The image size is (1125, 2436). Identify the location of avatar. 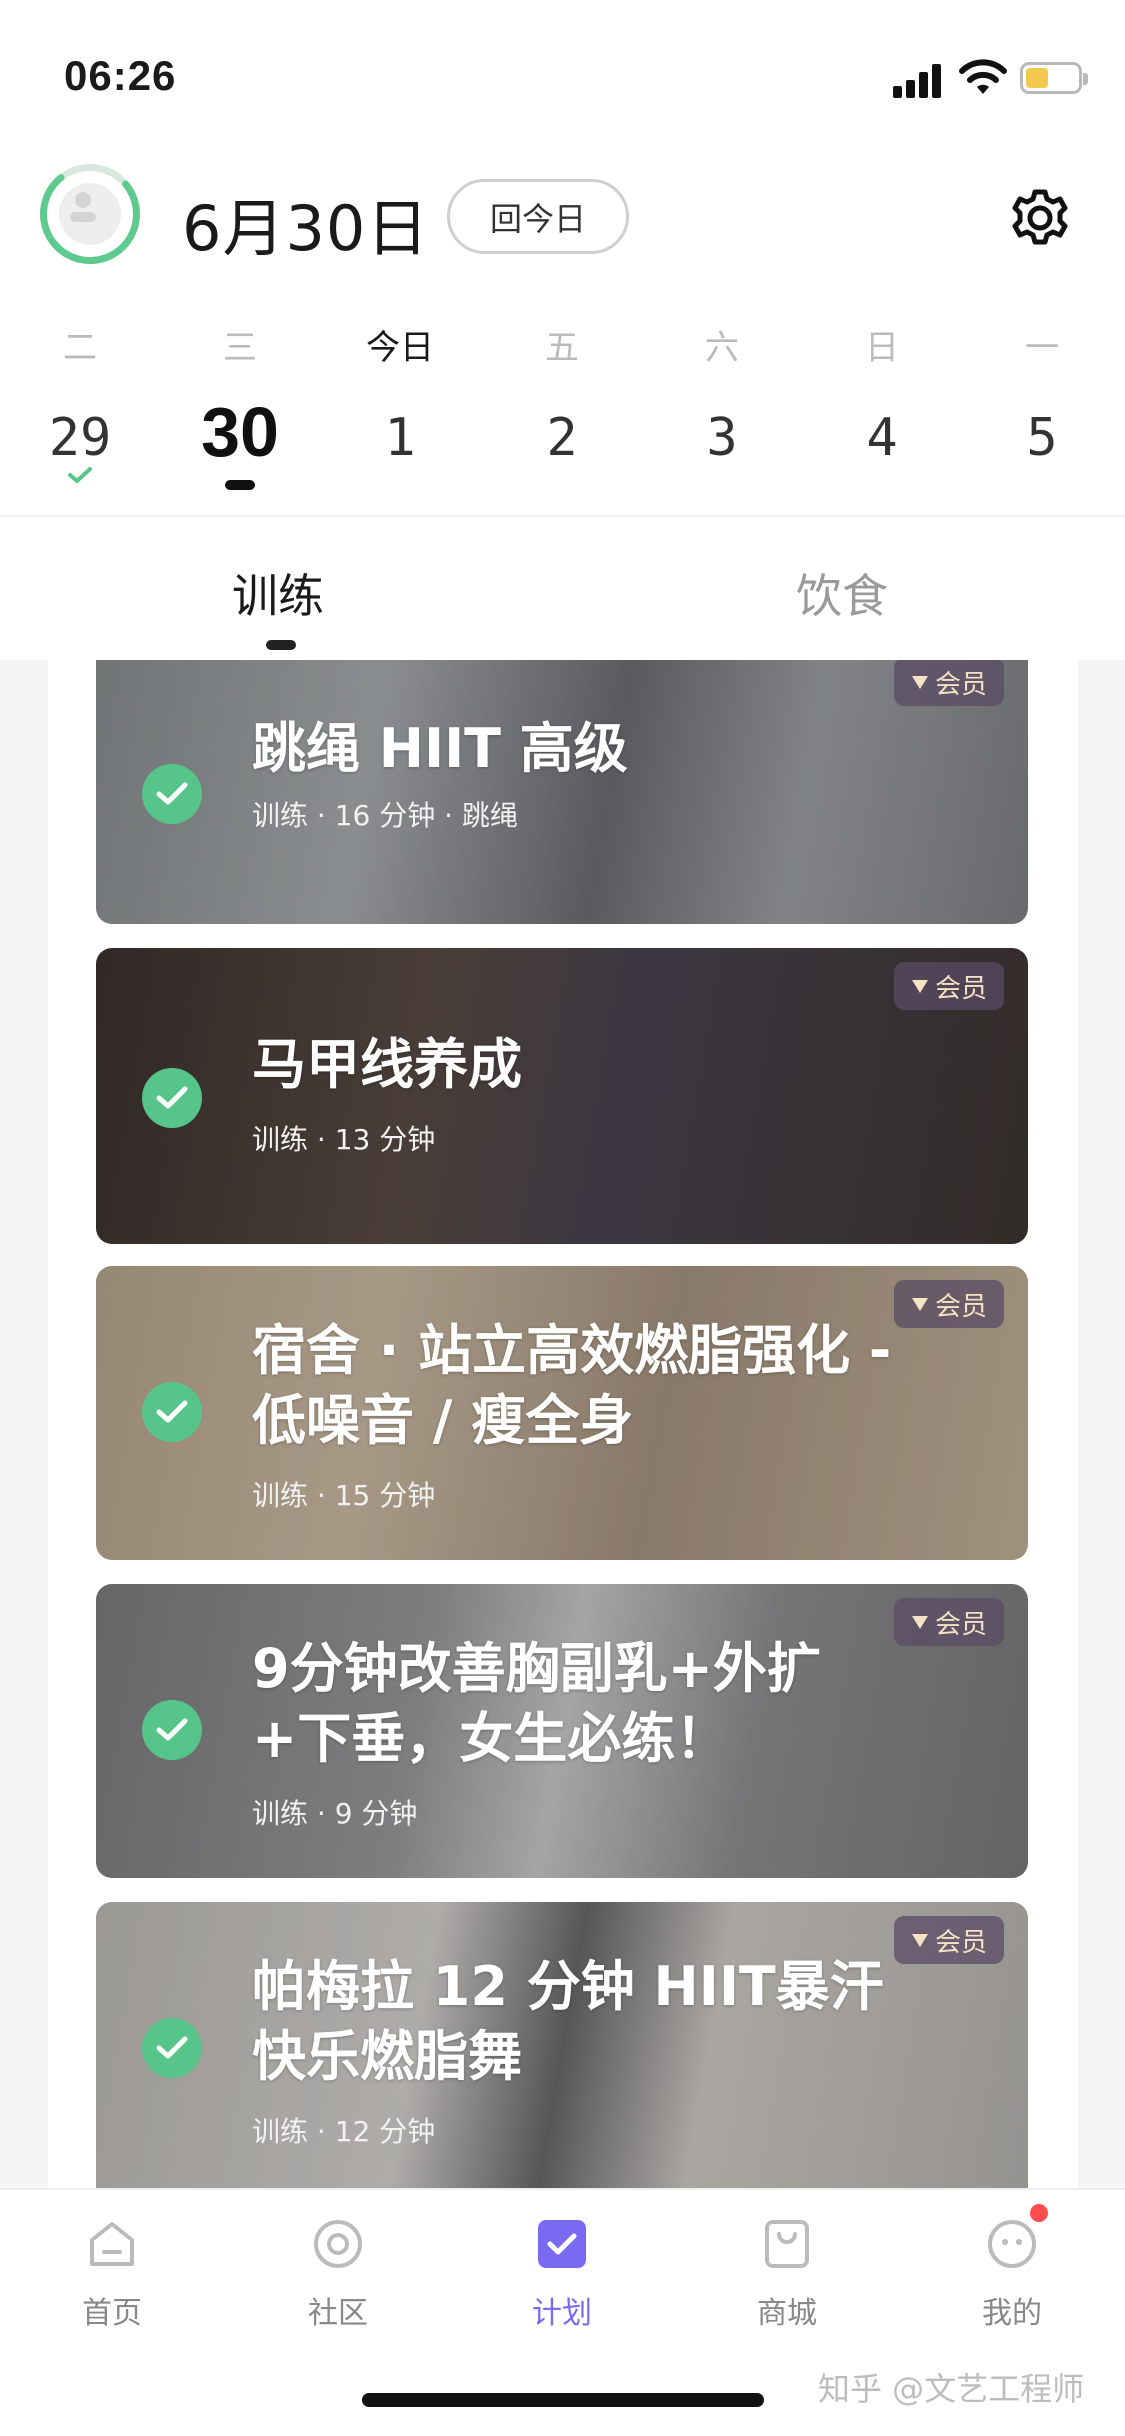
(90, 214).